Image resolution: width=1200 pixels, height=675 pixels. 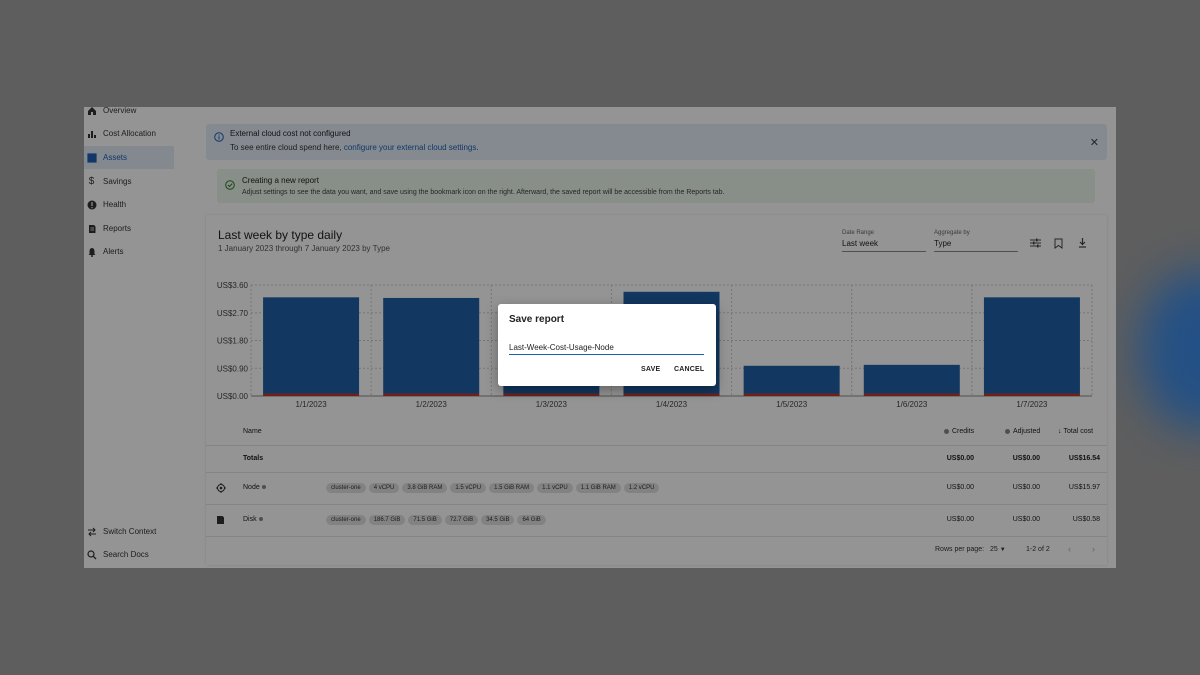 I want to click on background-glow, so click(x=1170, y=350).